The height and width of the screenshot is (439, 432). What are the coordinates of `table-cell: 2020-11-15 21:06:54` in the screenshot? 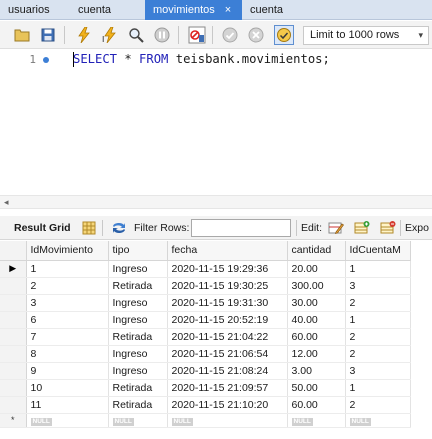 It's located at (227, 354).